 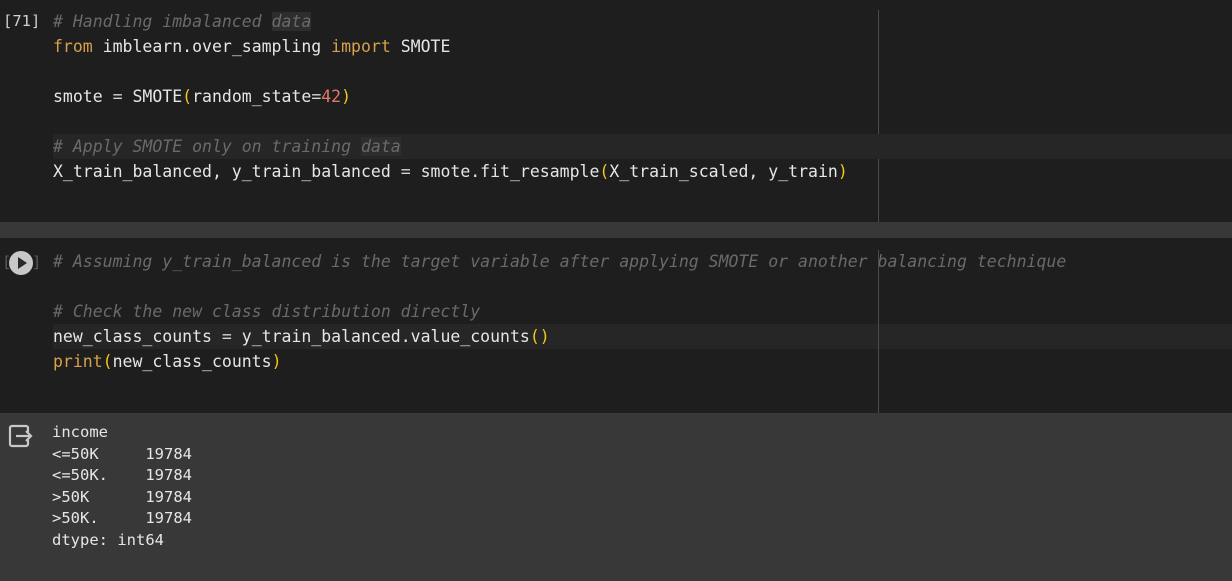 What do you see at coordinates (73, 46) in the screenshot?
I see `keyword-from: from` at bounding box center [73, 46].